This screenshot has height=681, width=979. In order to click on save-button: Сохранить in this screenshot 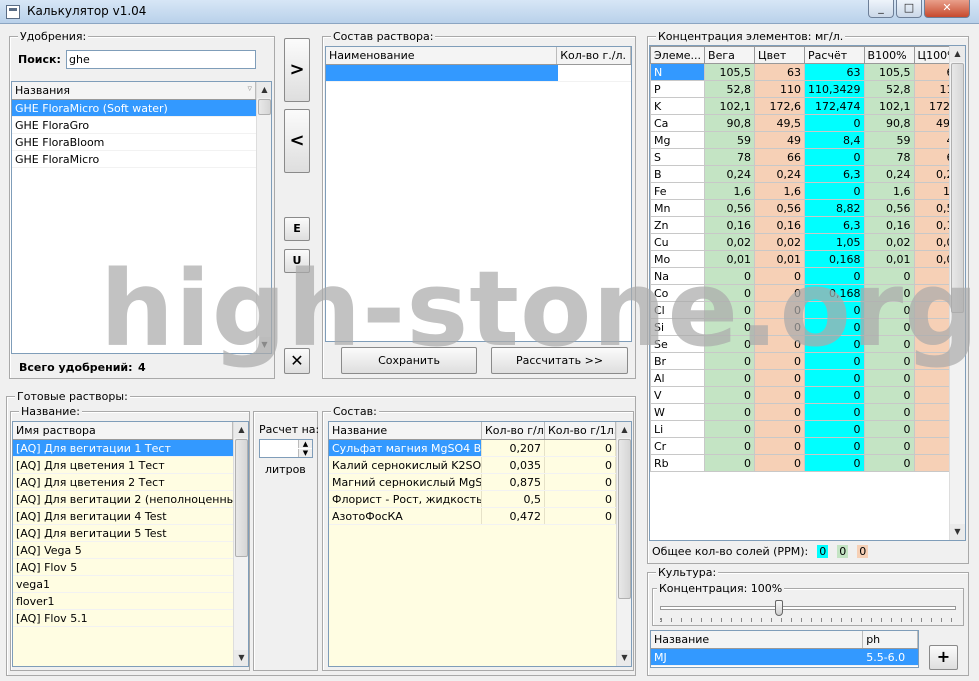, I will do `click(409, 360)`.